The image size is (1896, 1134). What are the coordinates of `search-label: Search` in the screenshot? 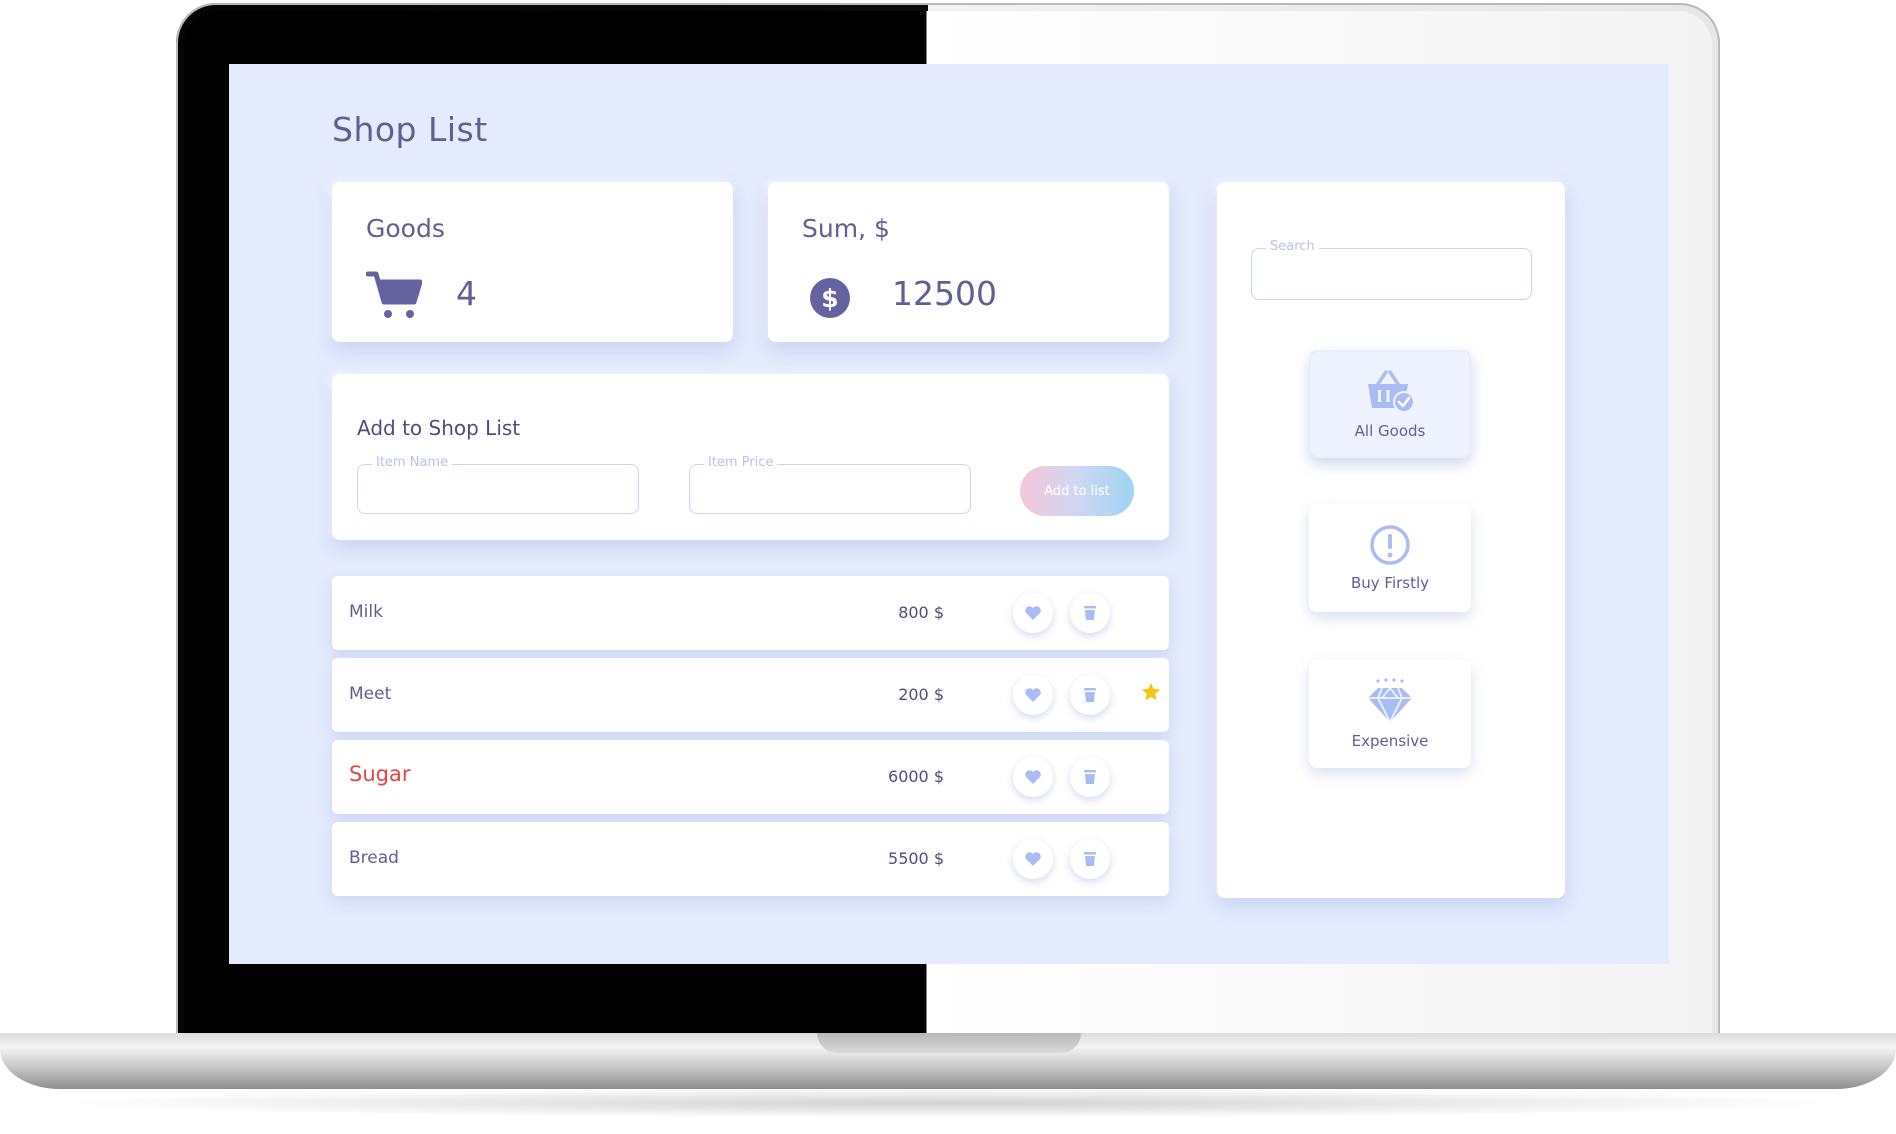 It's located at (1292, 246).